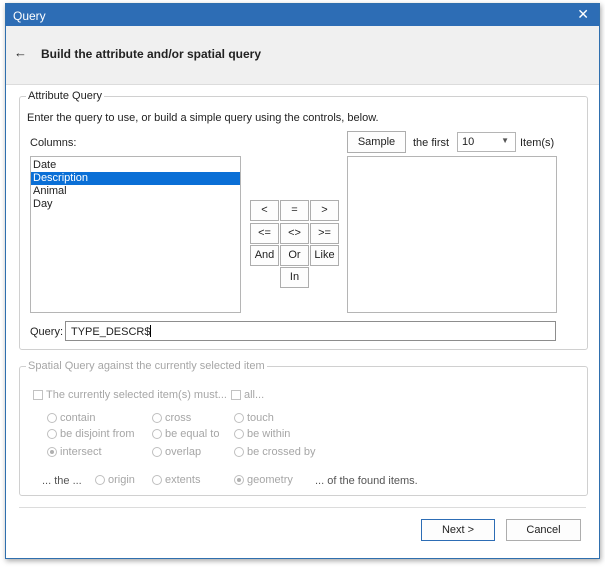  I want to click on radio-disjoint-label: be disjoint from, so click(97, 434).